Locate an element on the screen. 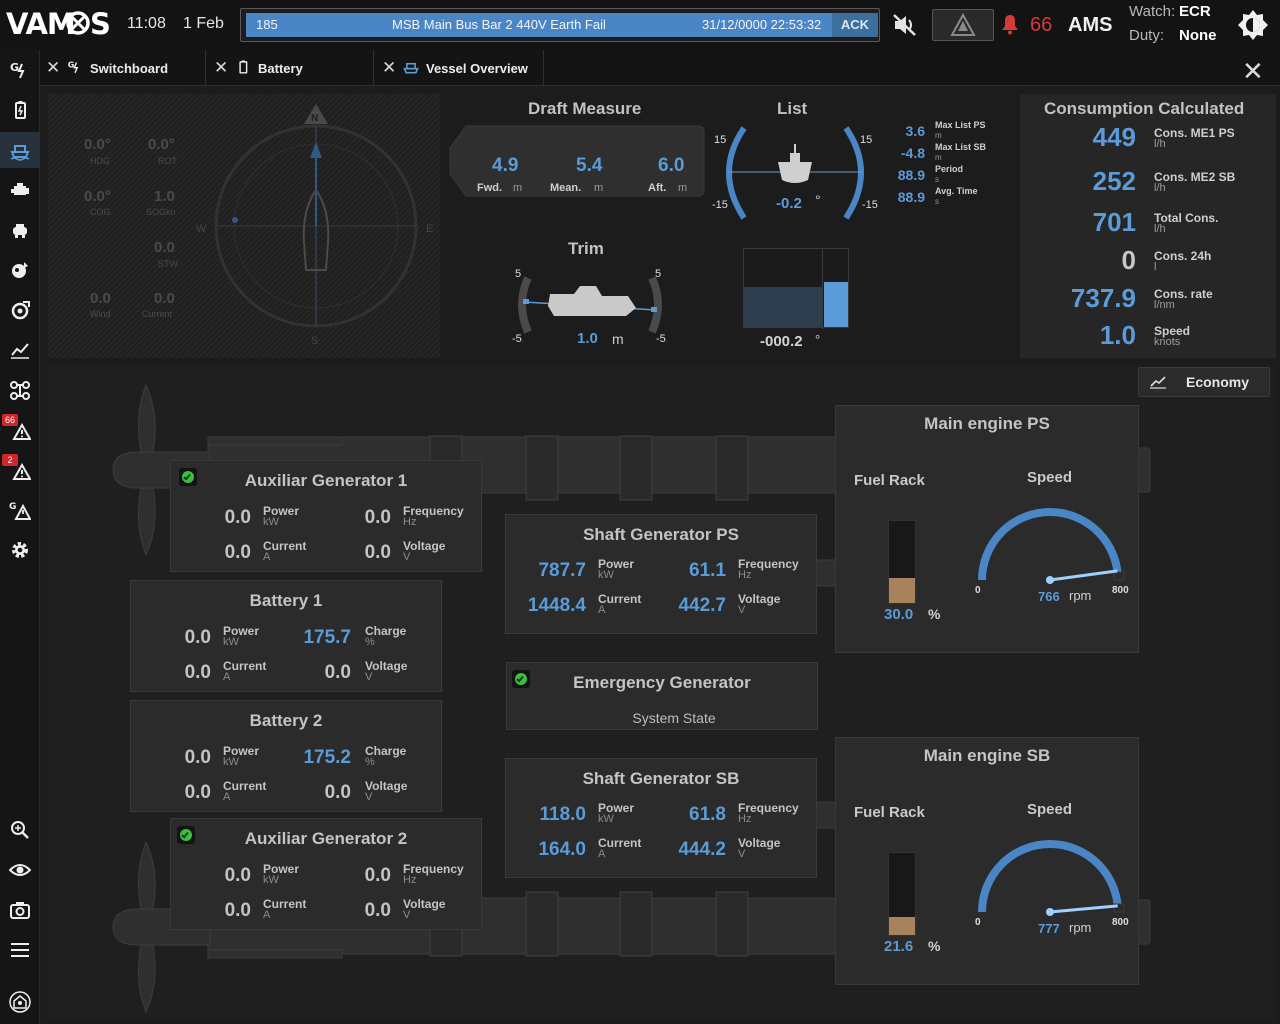 Image resolution: width=1280 pixels, height=1024 pixels. max-list-sb-unit: m is located at coordinates (938, 157).